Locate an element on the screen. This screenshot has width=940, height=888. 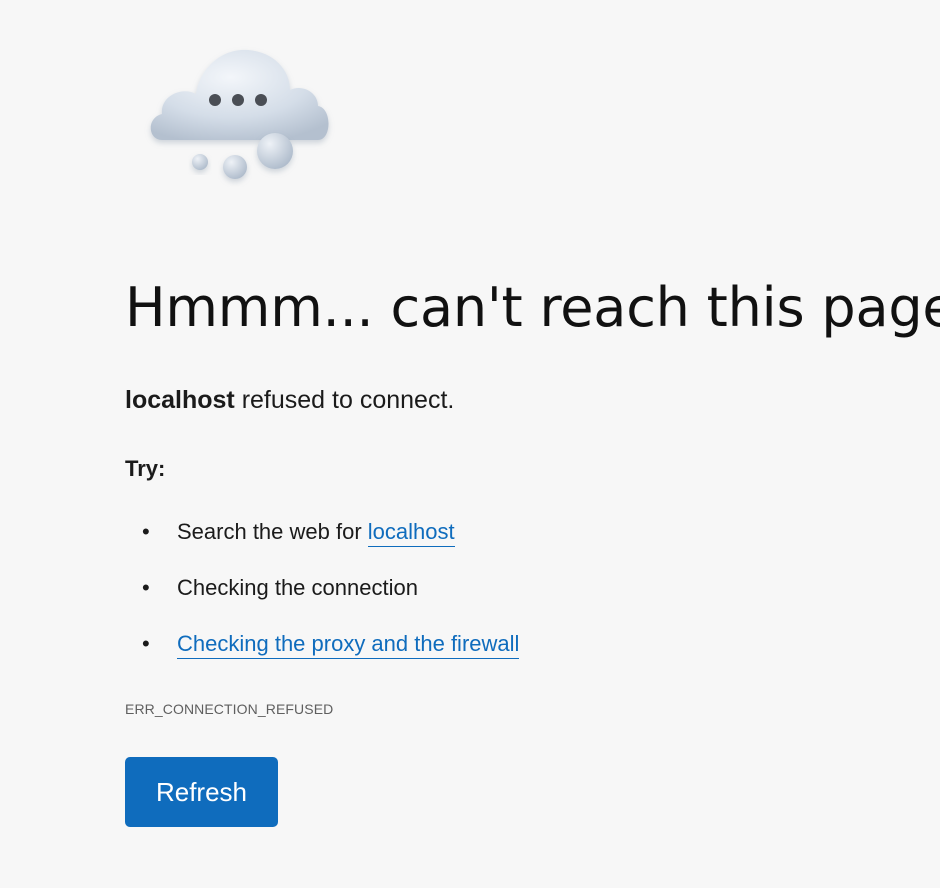
error-message-text: refused to connect. is located at coordinates (344, 400).